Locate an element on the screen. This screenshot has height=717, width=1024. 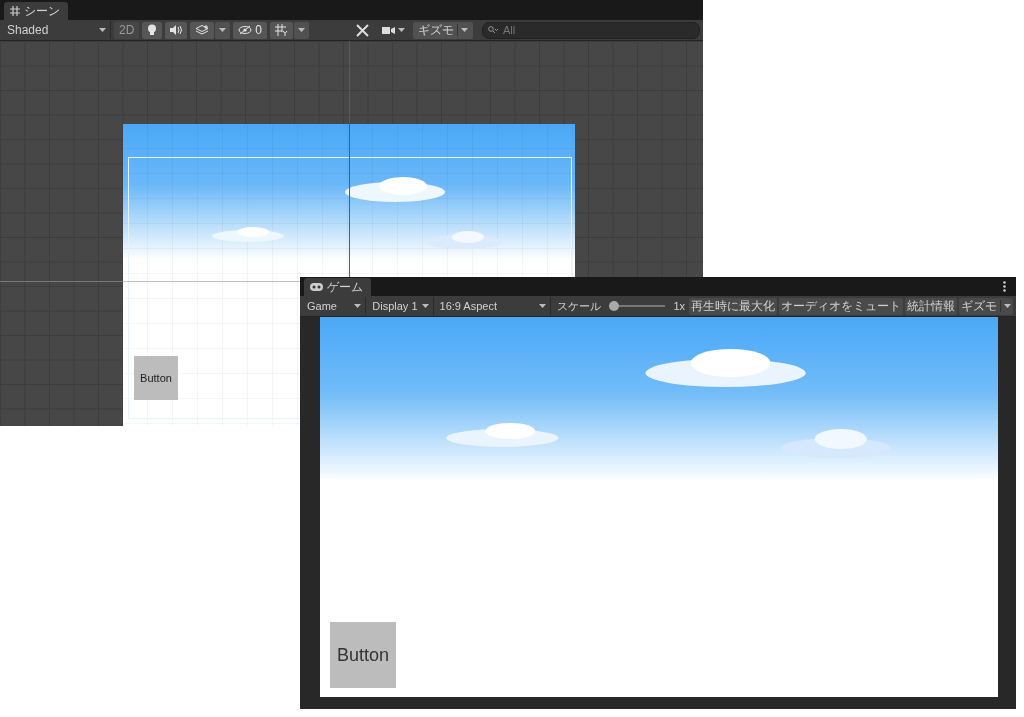
grid-icon is located at coordinates (15, 11).